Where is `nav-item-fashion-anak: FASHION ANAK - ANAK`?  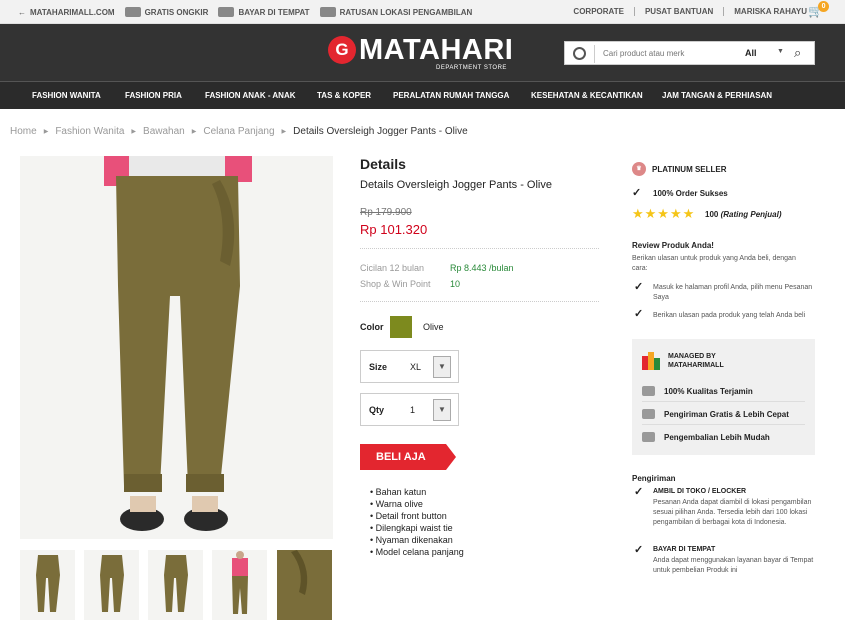 nav-item-fashion-anak: FASHION ANAK - ANAK is located at coordinates (250, 95).